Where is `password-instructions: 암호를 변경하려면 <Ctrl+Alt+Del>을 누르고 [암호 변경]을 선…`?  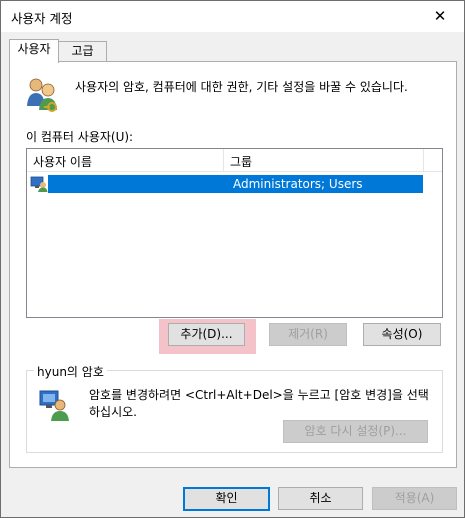 password-instructions: 암호를 변경하려면 <Ctrl+Alt+Del>을 누르고 [암호 변경]을 선… is located at coordinates (259, 403).